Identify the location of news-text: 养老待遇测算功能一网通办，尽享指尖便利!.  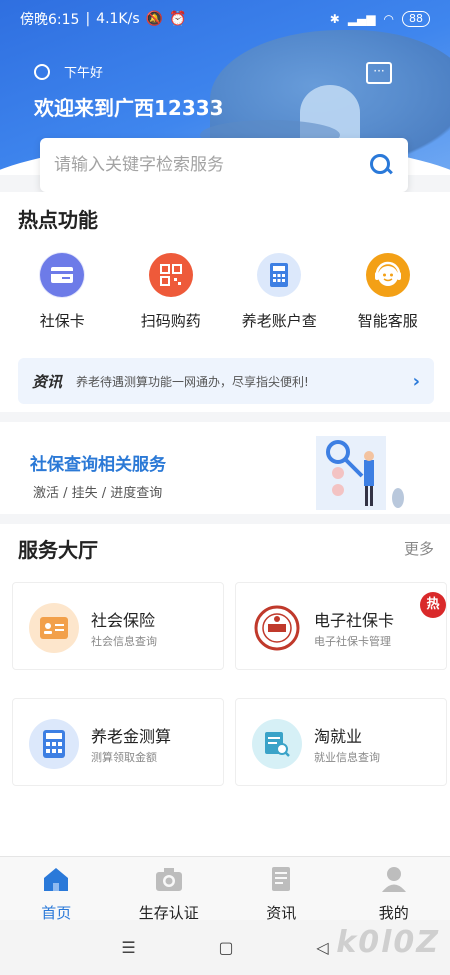
(192, 381).